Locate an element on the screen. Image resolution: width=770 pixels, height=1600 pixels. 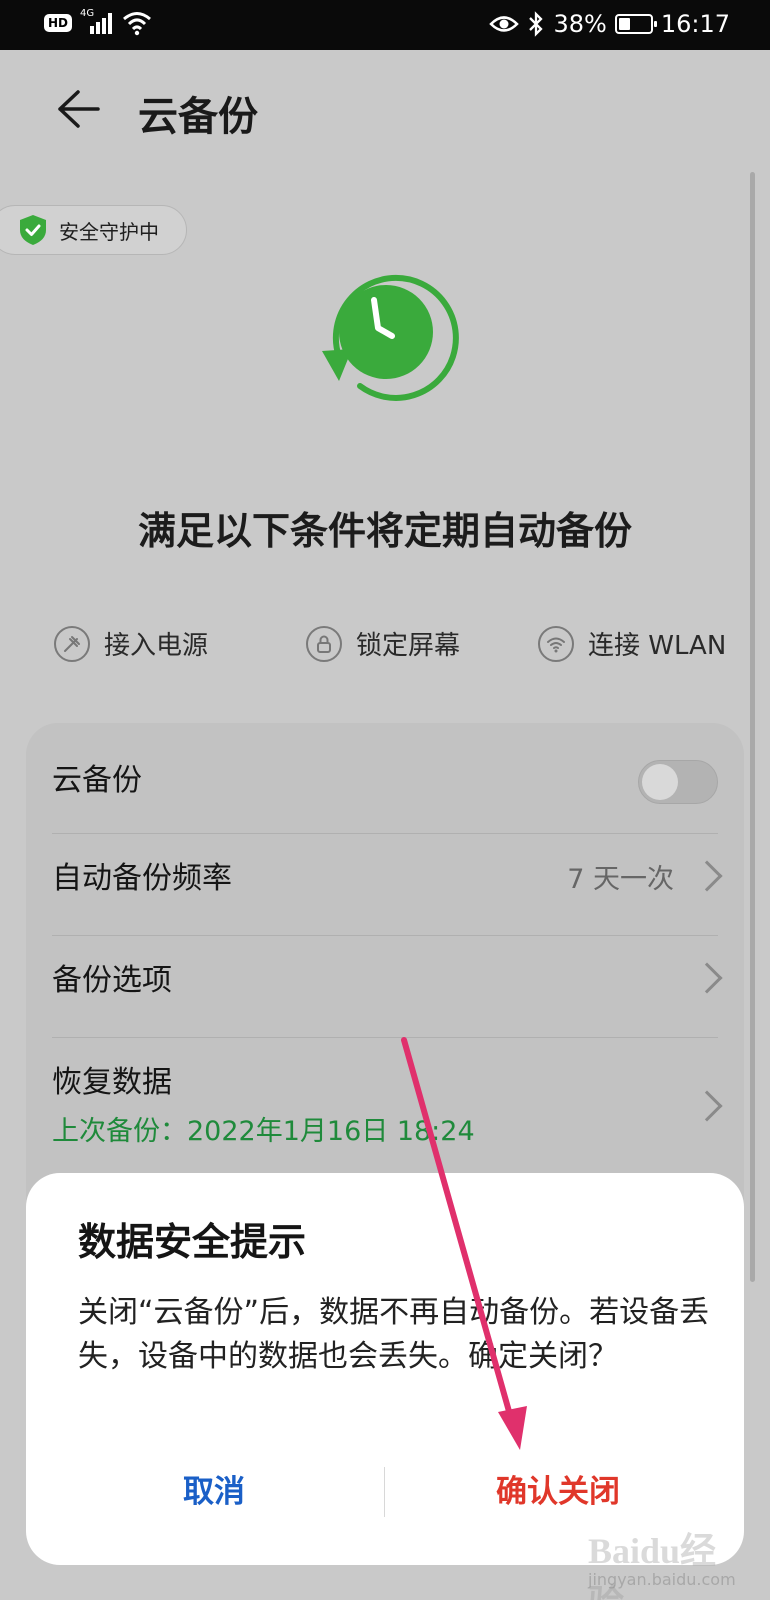
condition-power: 接入电源 is located at coordinates (131, 643).